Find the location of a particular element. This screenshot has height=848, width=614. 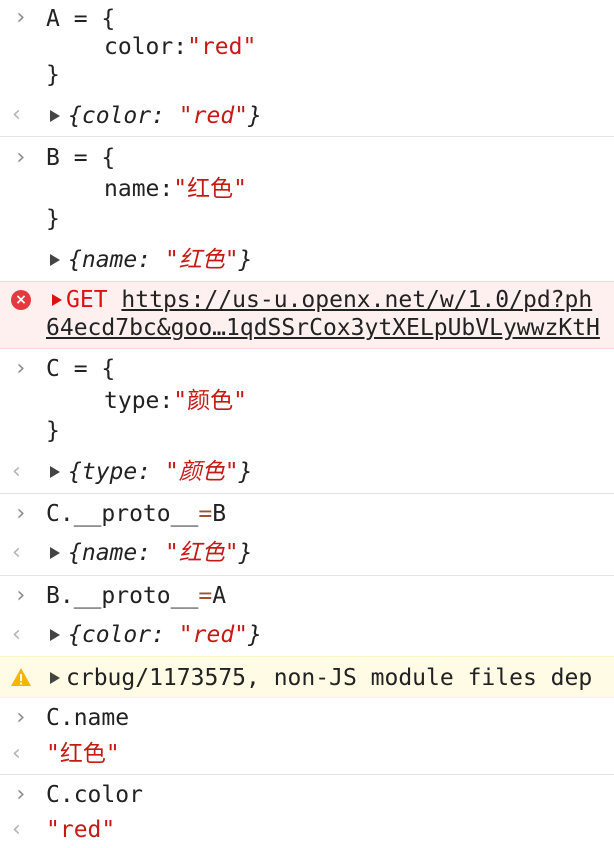

code-line: B.__proto__=A is located at coordinates (136, 596).